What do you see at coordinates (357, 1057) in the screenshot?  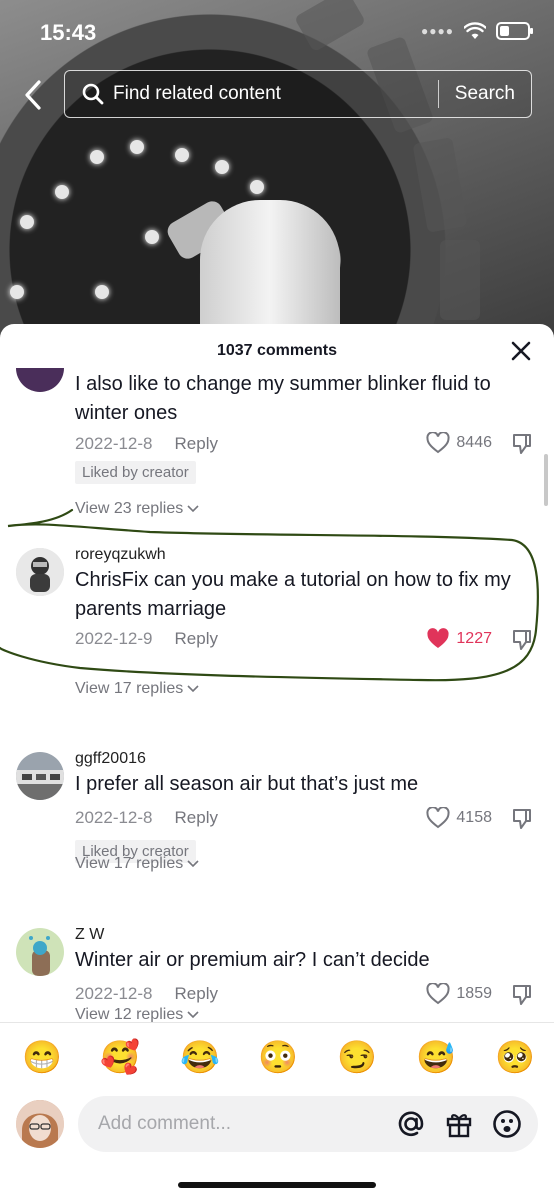 I see `emoji-smirk: 😏` at bounding box center [357, 1057].